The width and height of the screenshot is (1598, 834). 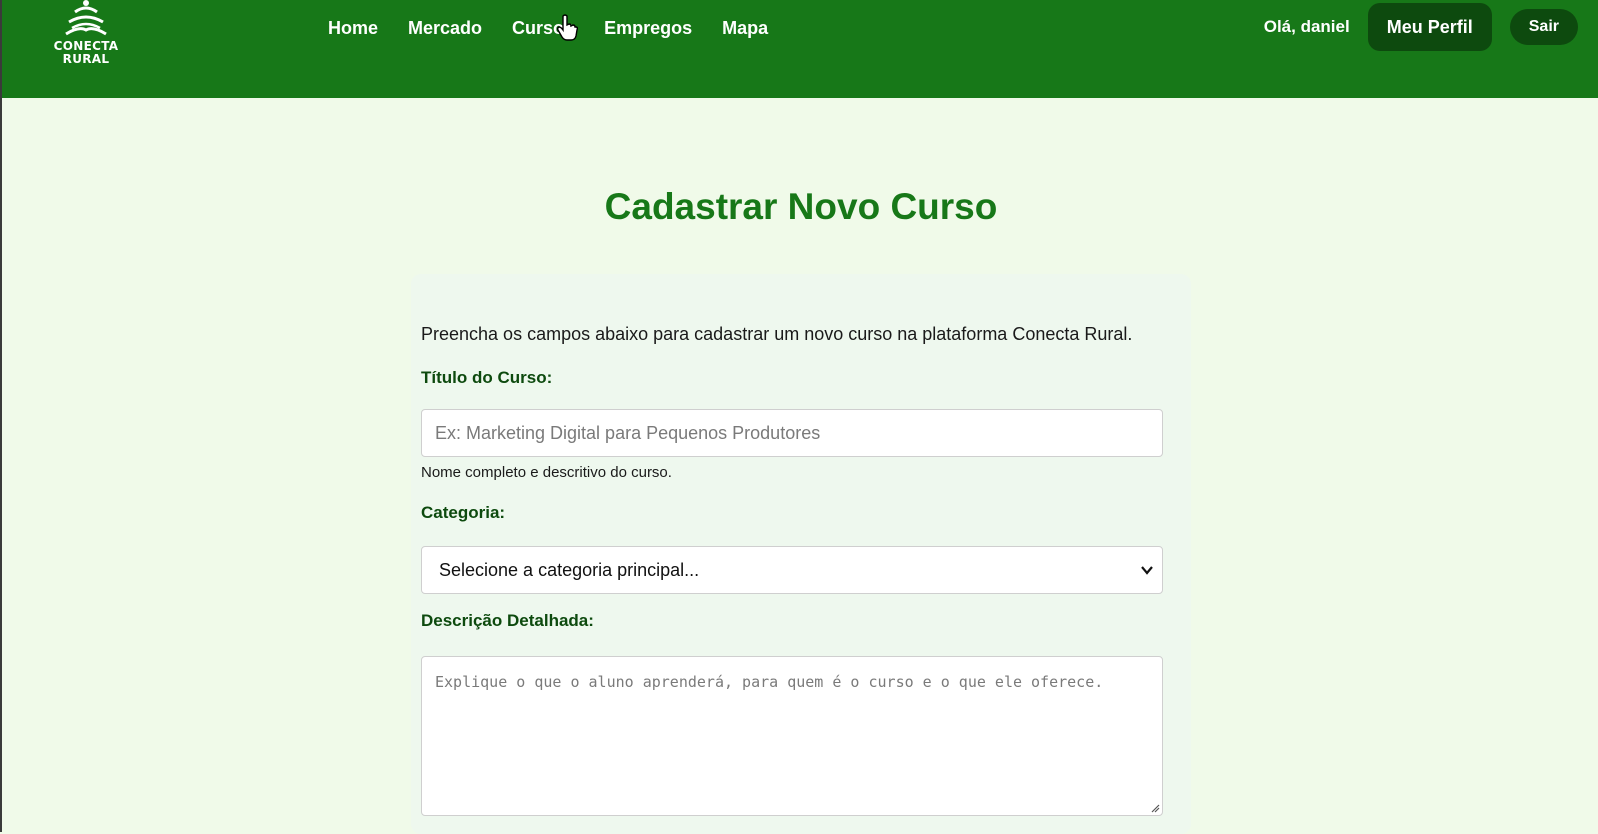 I want to click on chevron-down-icon, so click(x=1147, y=570).